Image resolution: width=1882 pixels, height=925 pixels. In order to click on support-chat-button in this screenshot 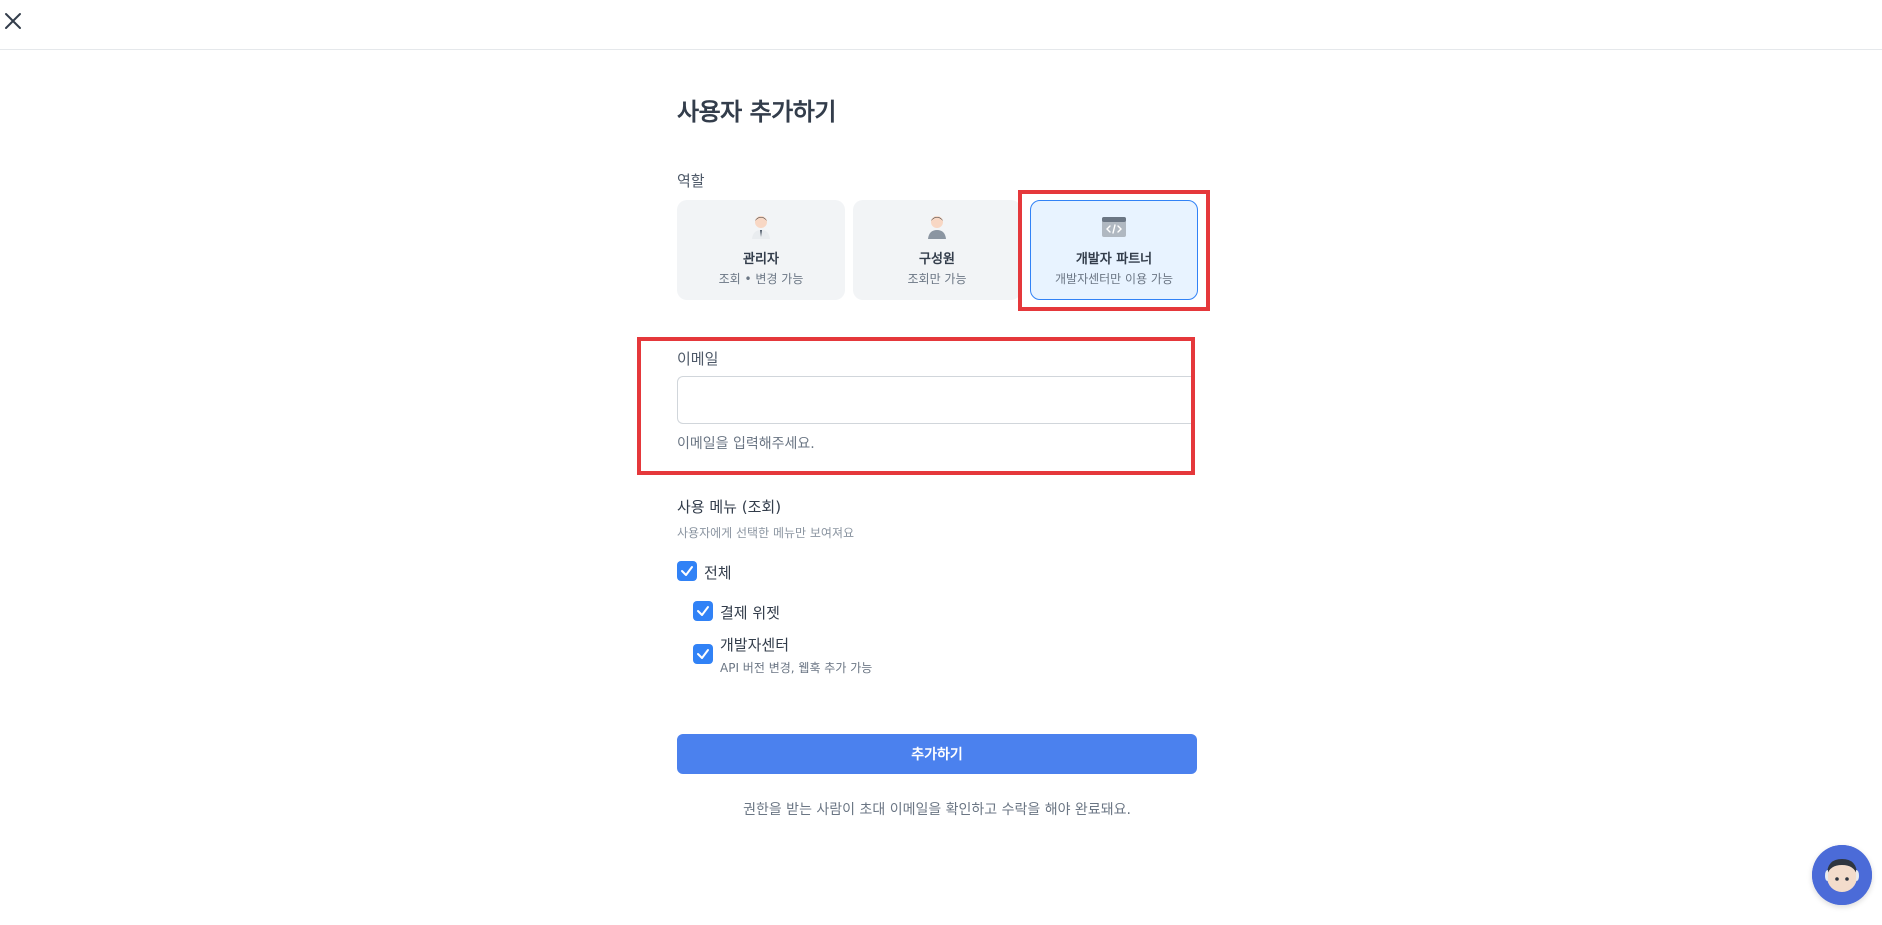, I will do `click(1842, 875)`.